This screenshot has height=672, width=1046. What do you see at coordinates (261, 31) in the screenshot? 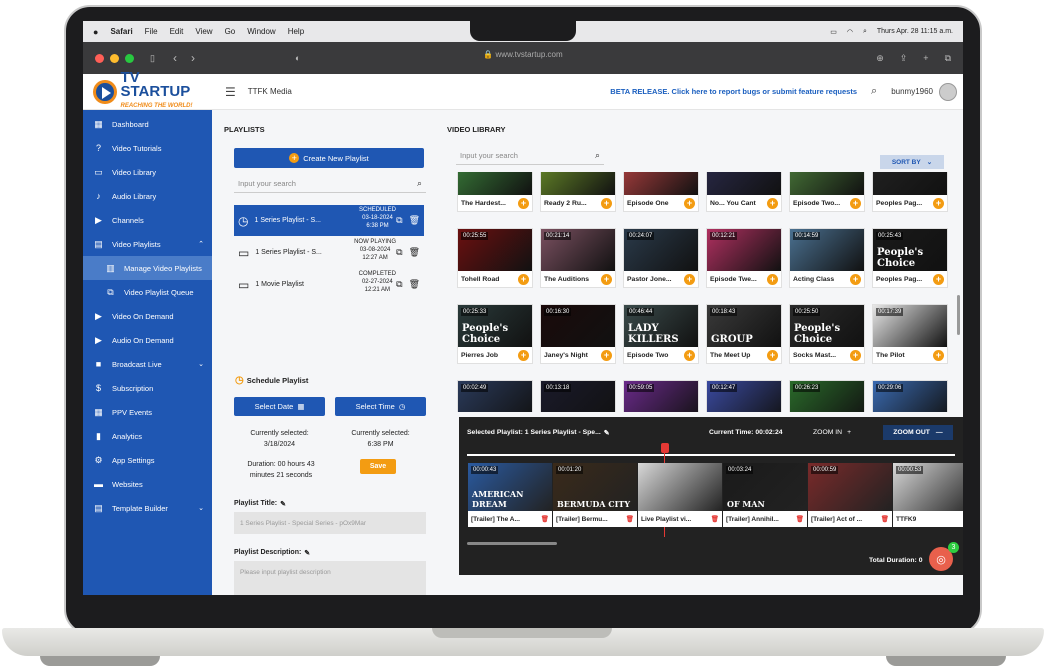
I see `os-menu-window: Window` at bounding box center [261, 31].